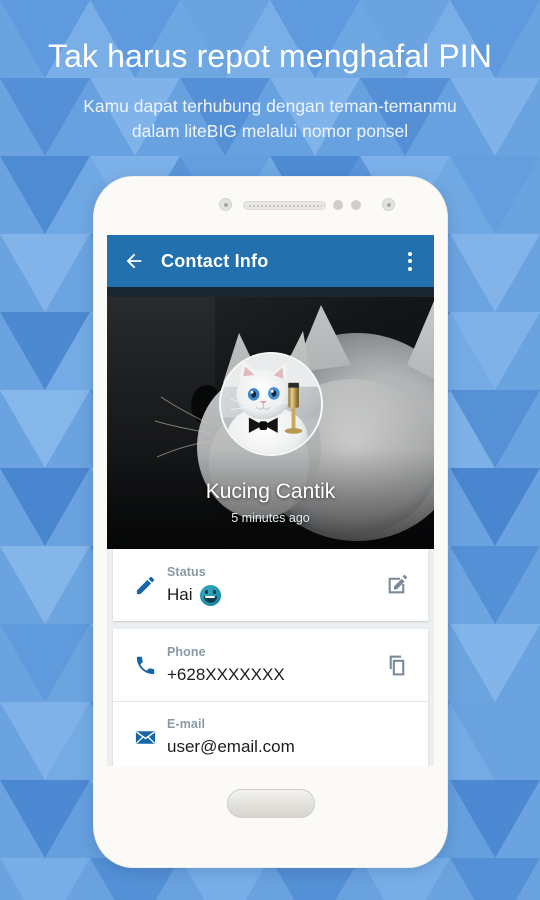 This screenshot has height=900, width=540. I want to click on email-row: E-mail user@email.com, so click(270, 733).